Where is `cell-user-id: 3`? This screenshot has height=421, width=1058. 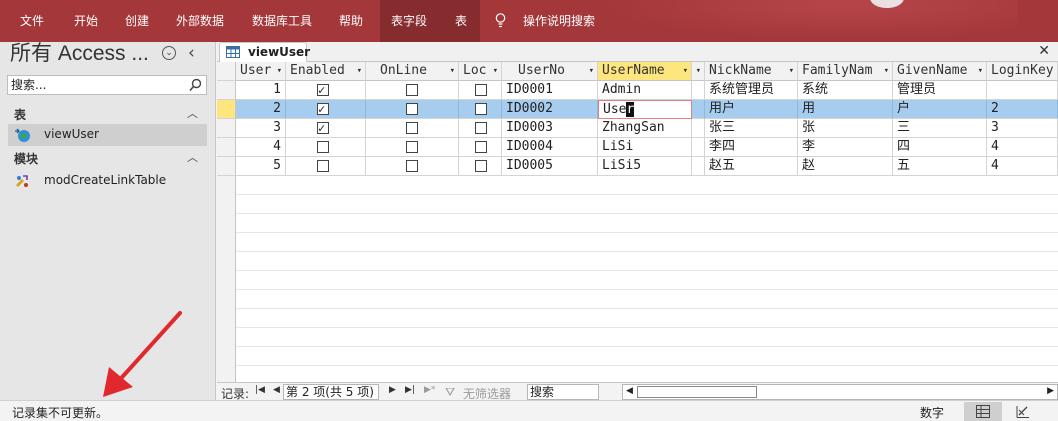
cell-user-id: 3 is located at coordinates (261, 128).